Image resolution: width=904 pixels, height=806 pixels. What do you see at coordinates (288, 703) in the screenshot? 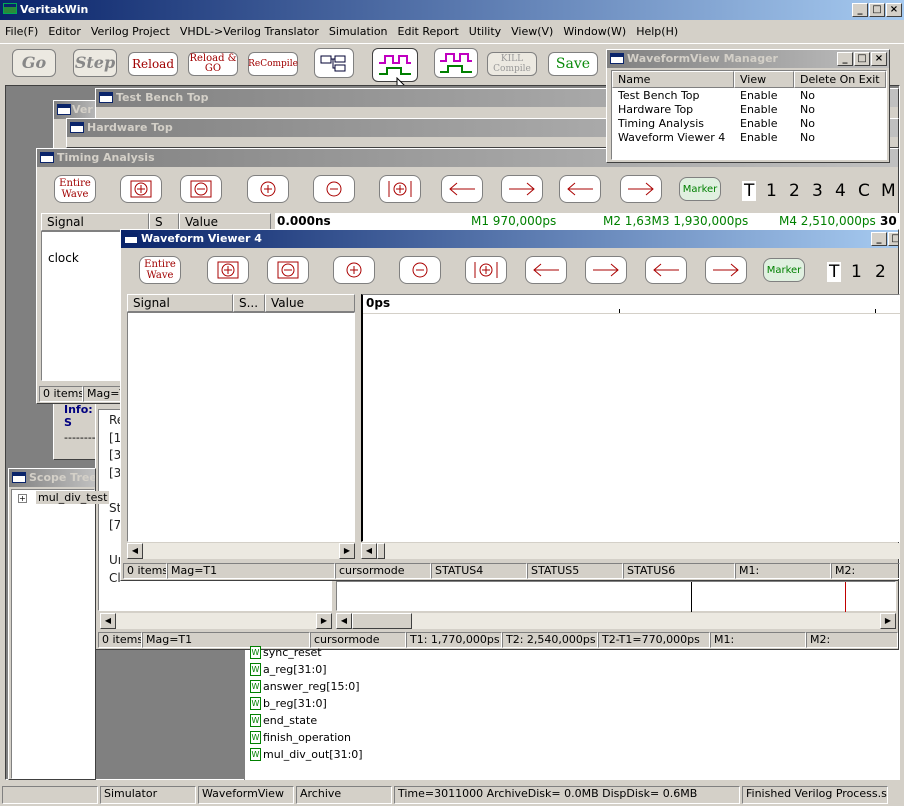
I see `list-item: Wb_reg[31:0]` at bounding box center [288, 703].